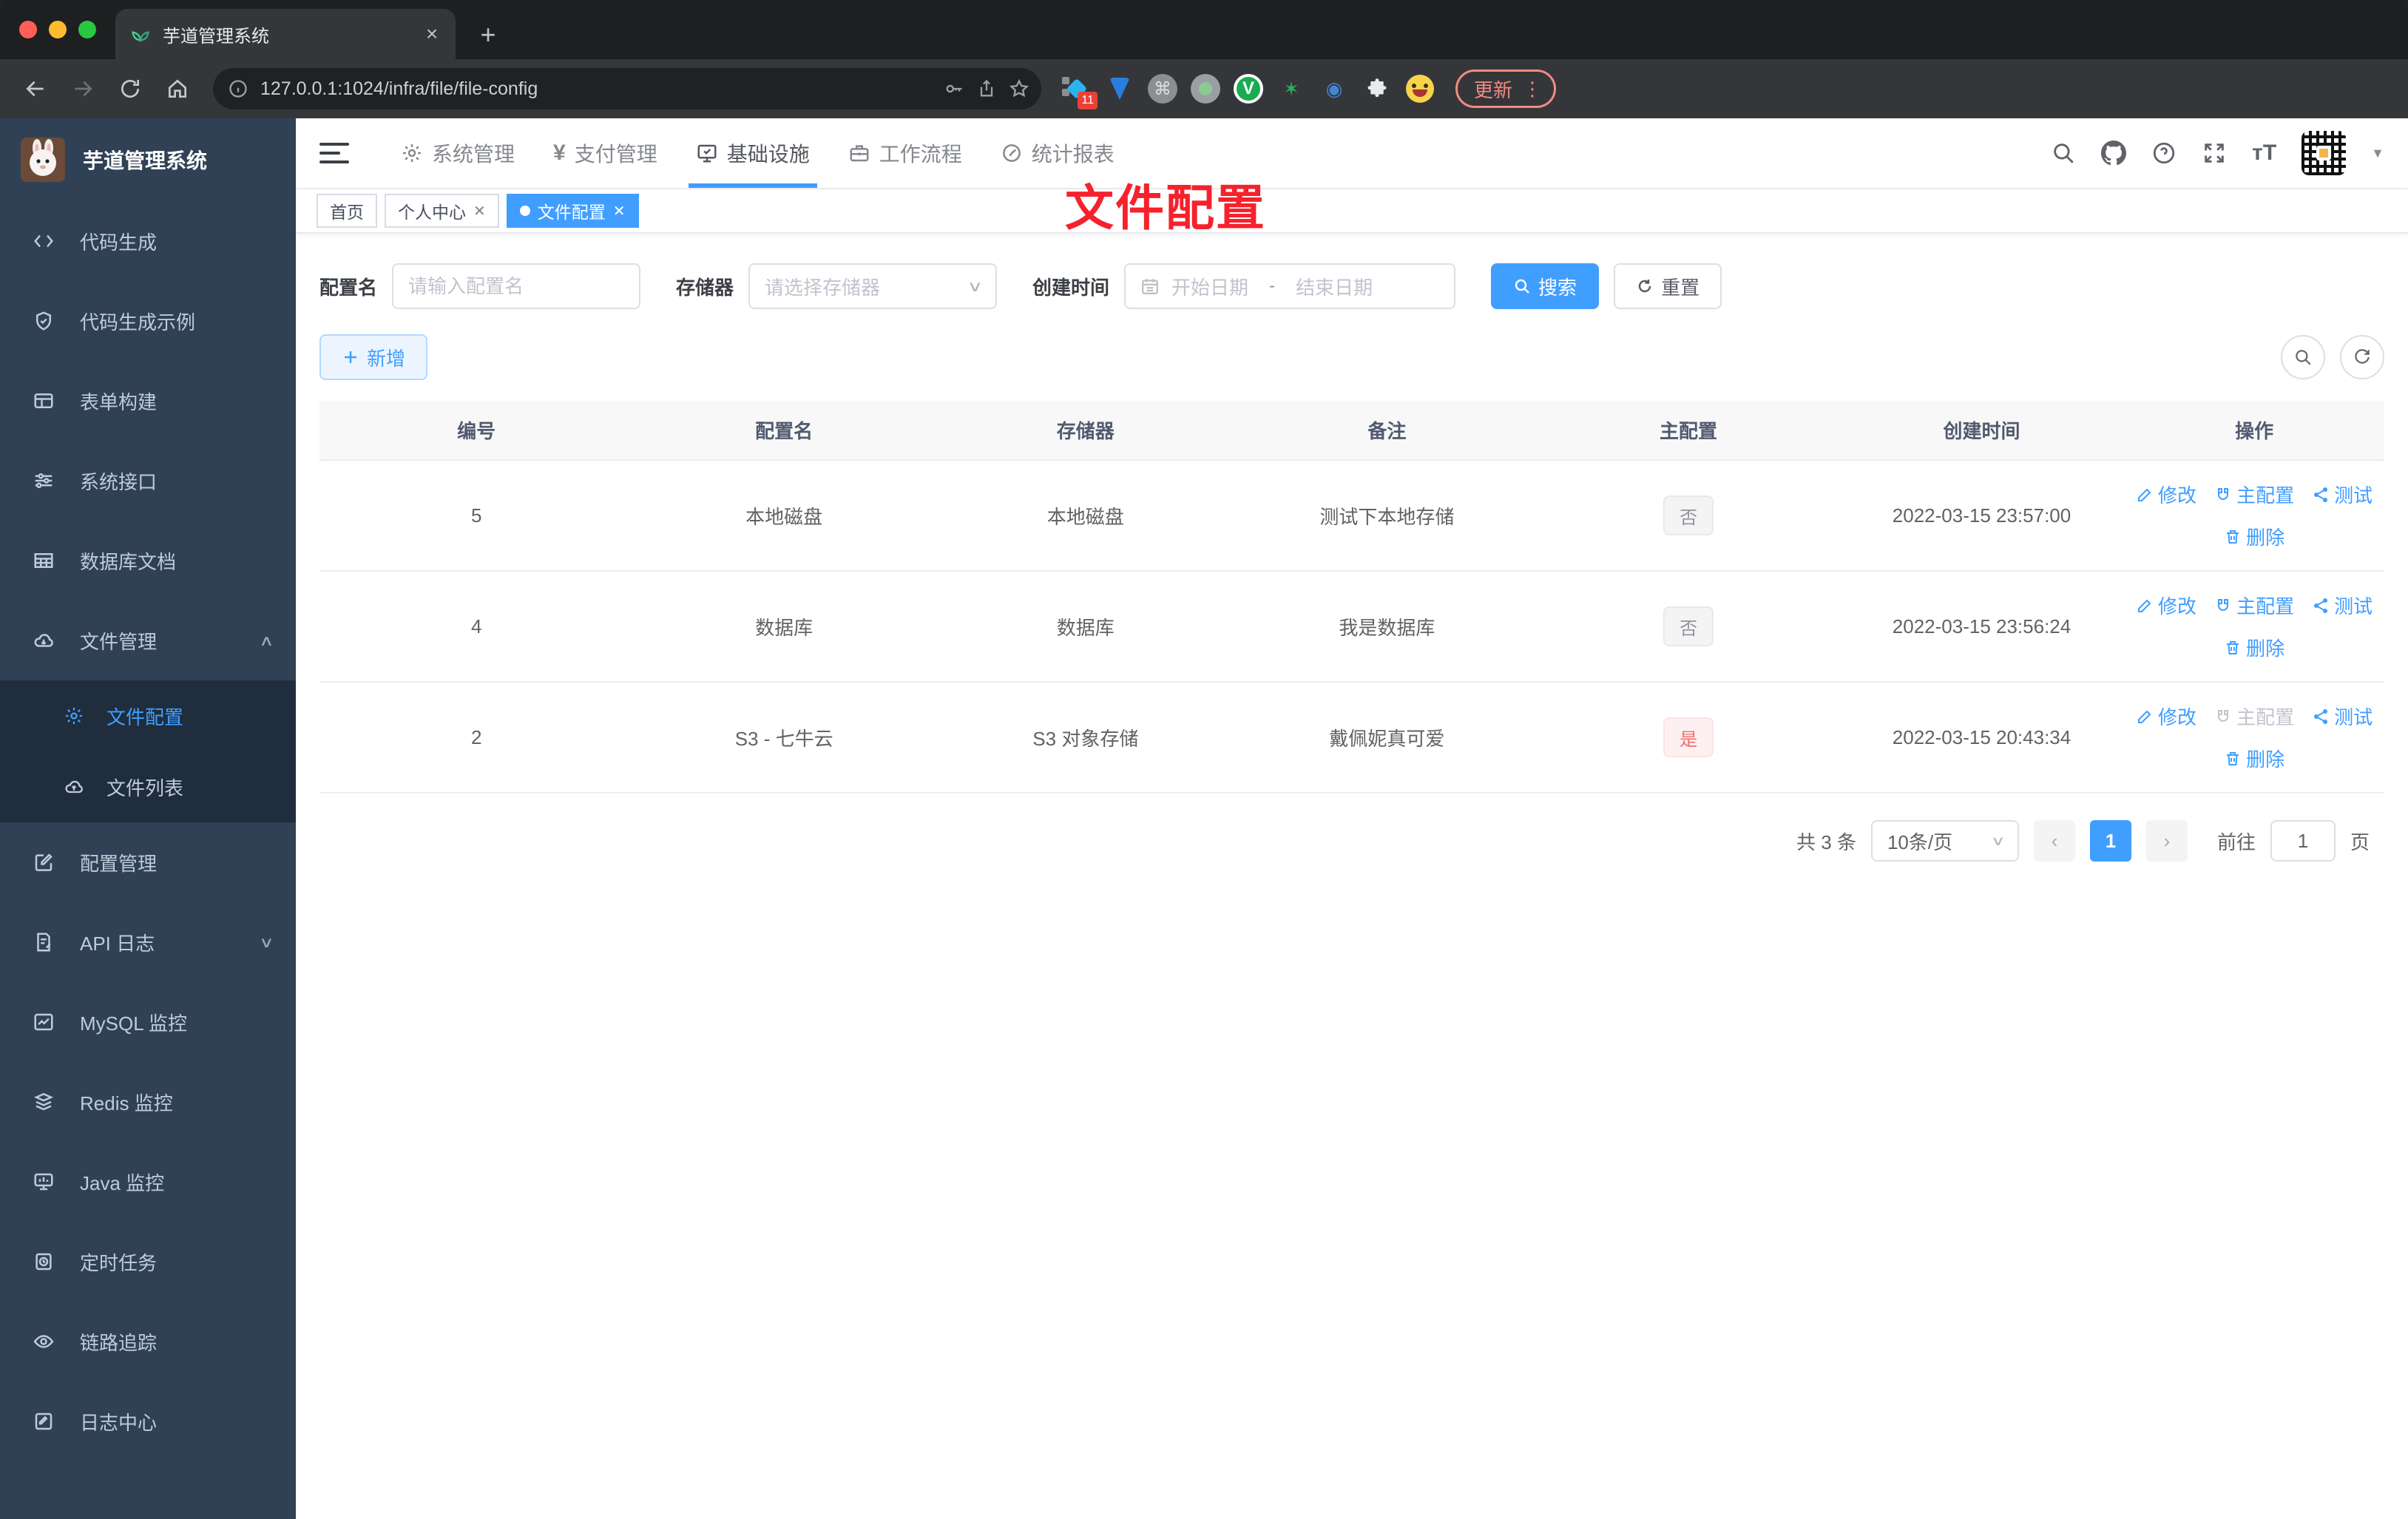 The height and width of the screenshot is (1519, 2408). I want to click on date-start-placeholder: 开始日期, so click(1209, 286).